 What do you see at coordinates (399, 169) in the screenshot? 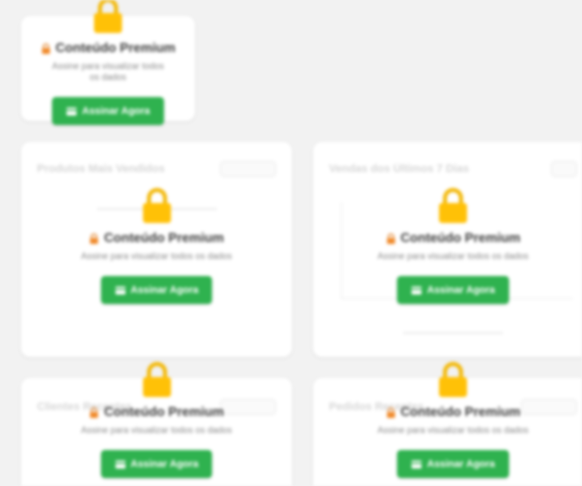
I see `card-faint-title: Vendas dos Últimos 7 Dias` at bounding box center [399, 169].